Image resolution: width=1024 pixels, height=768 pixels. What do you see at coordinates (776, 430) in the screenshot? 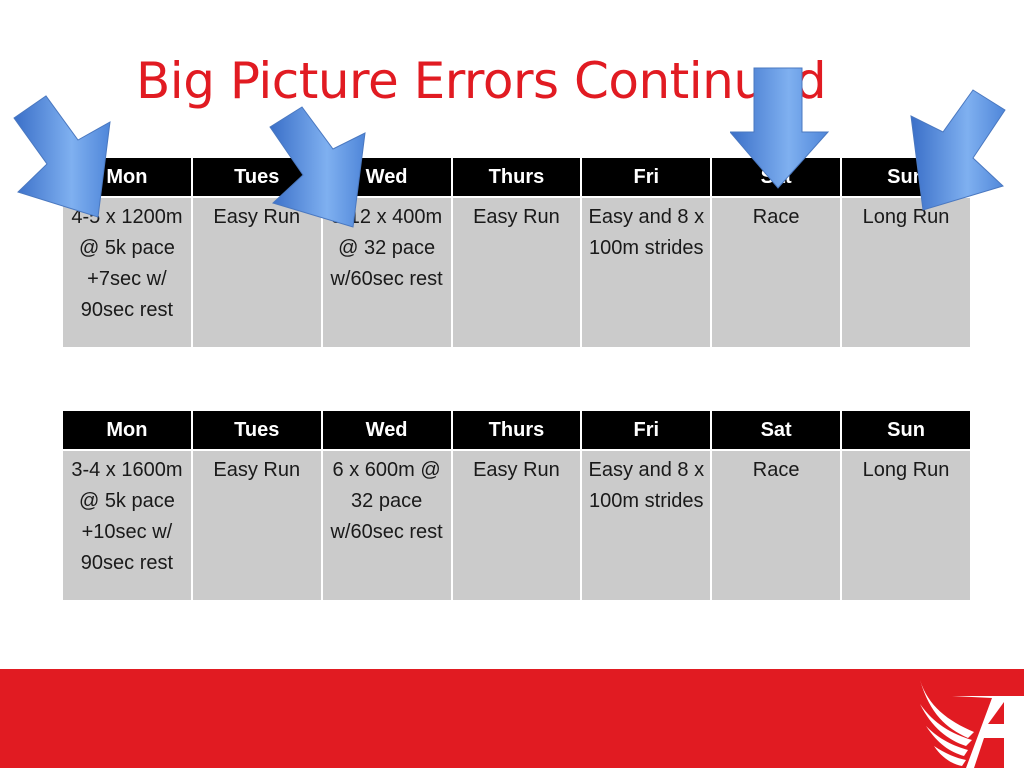
I see `header-sat: Sat` at bounding box center [776, 430].